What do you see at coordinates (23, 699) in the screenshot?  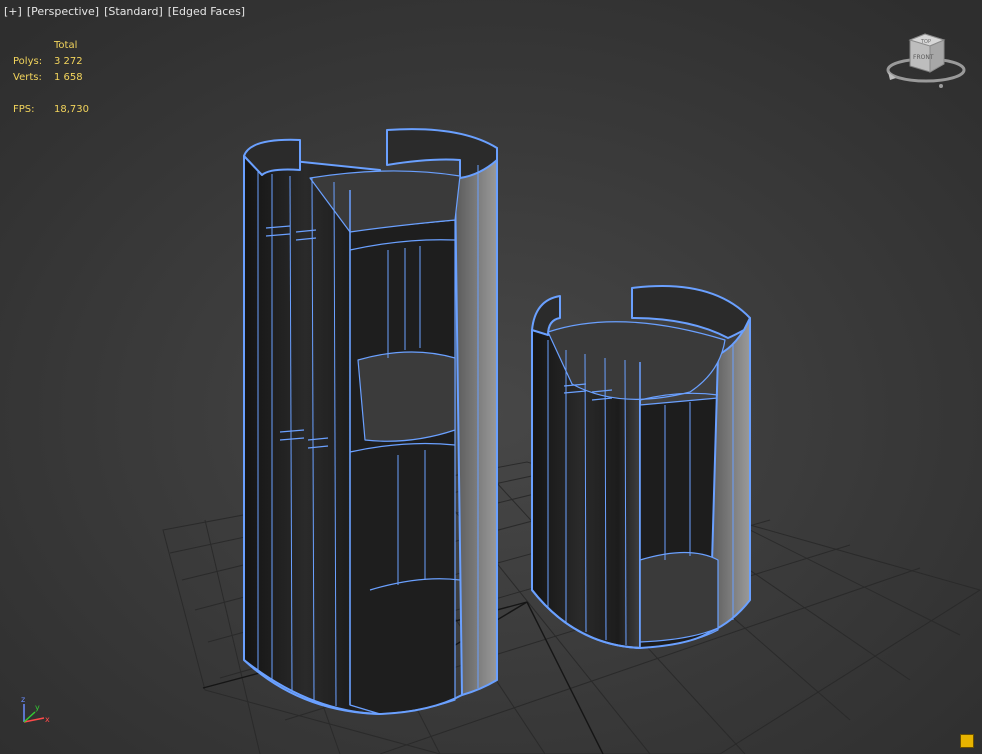 I see `axis-z-label: z` at bounding box center [23, 699].